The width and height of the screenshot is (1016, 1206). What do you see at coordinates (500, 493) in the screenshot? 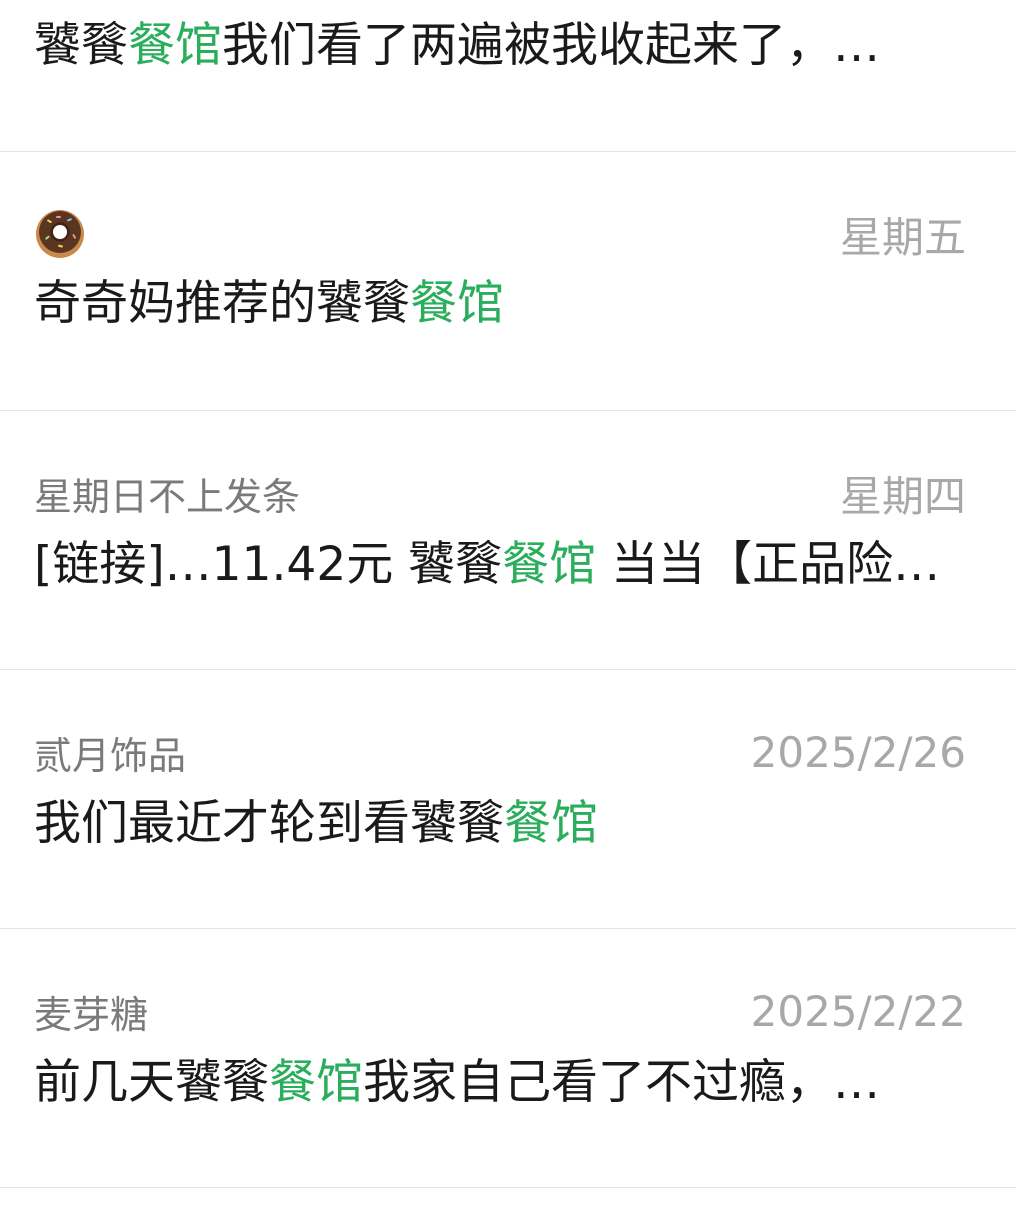
I see `result-header: 星期日不上发条 星期四` at bounding box center [500, 493].